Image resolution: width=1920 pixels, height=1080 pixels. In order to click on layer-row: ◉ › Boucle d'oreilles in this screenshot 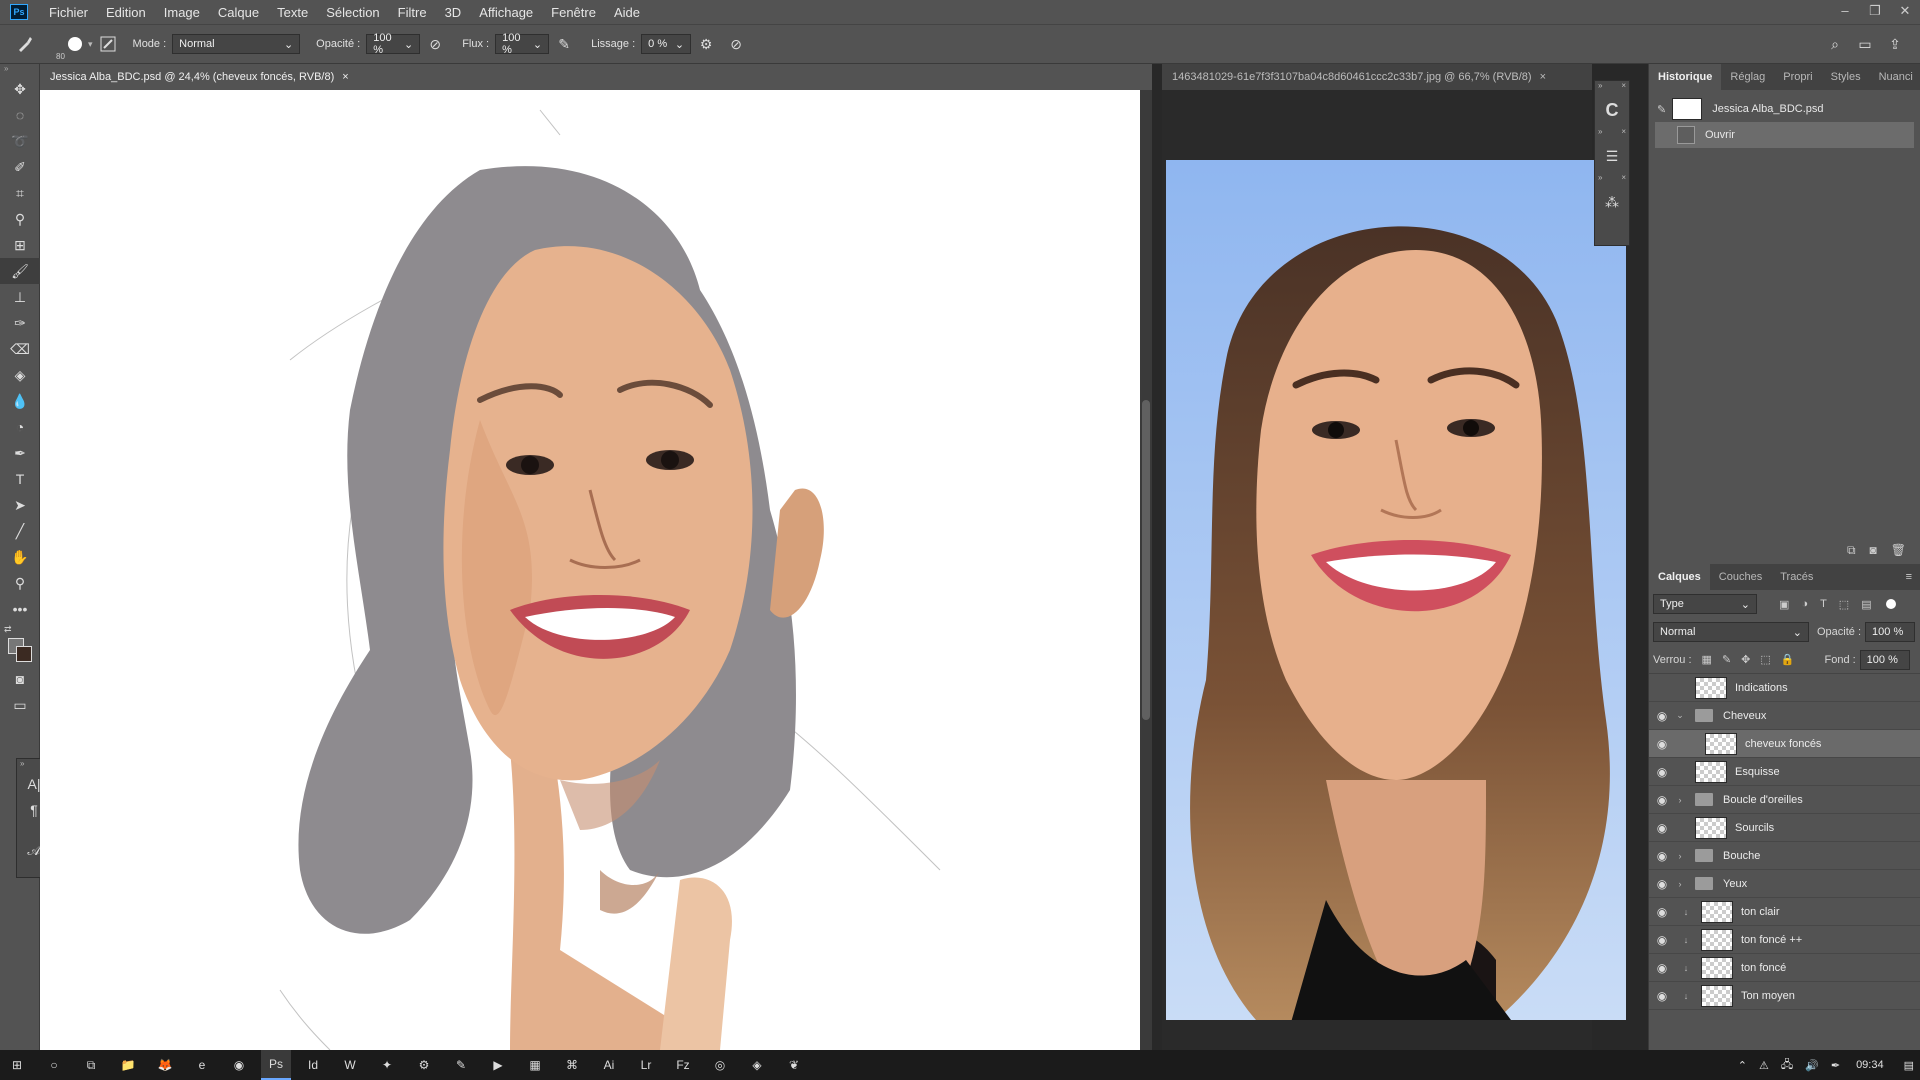, I will do `click(1784, 800)`.